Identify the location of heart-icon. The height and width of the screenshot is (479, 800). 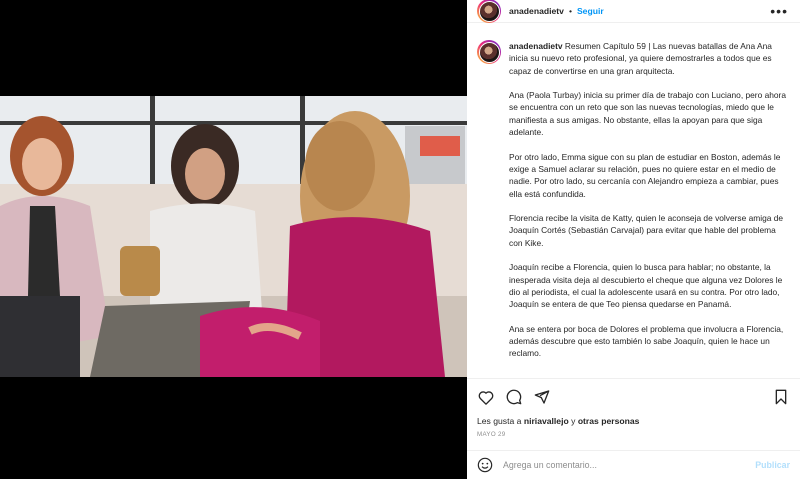
(486, 397).